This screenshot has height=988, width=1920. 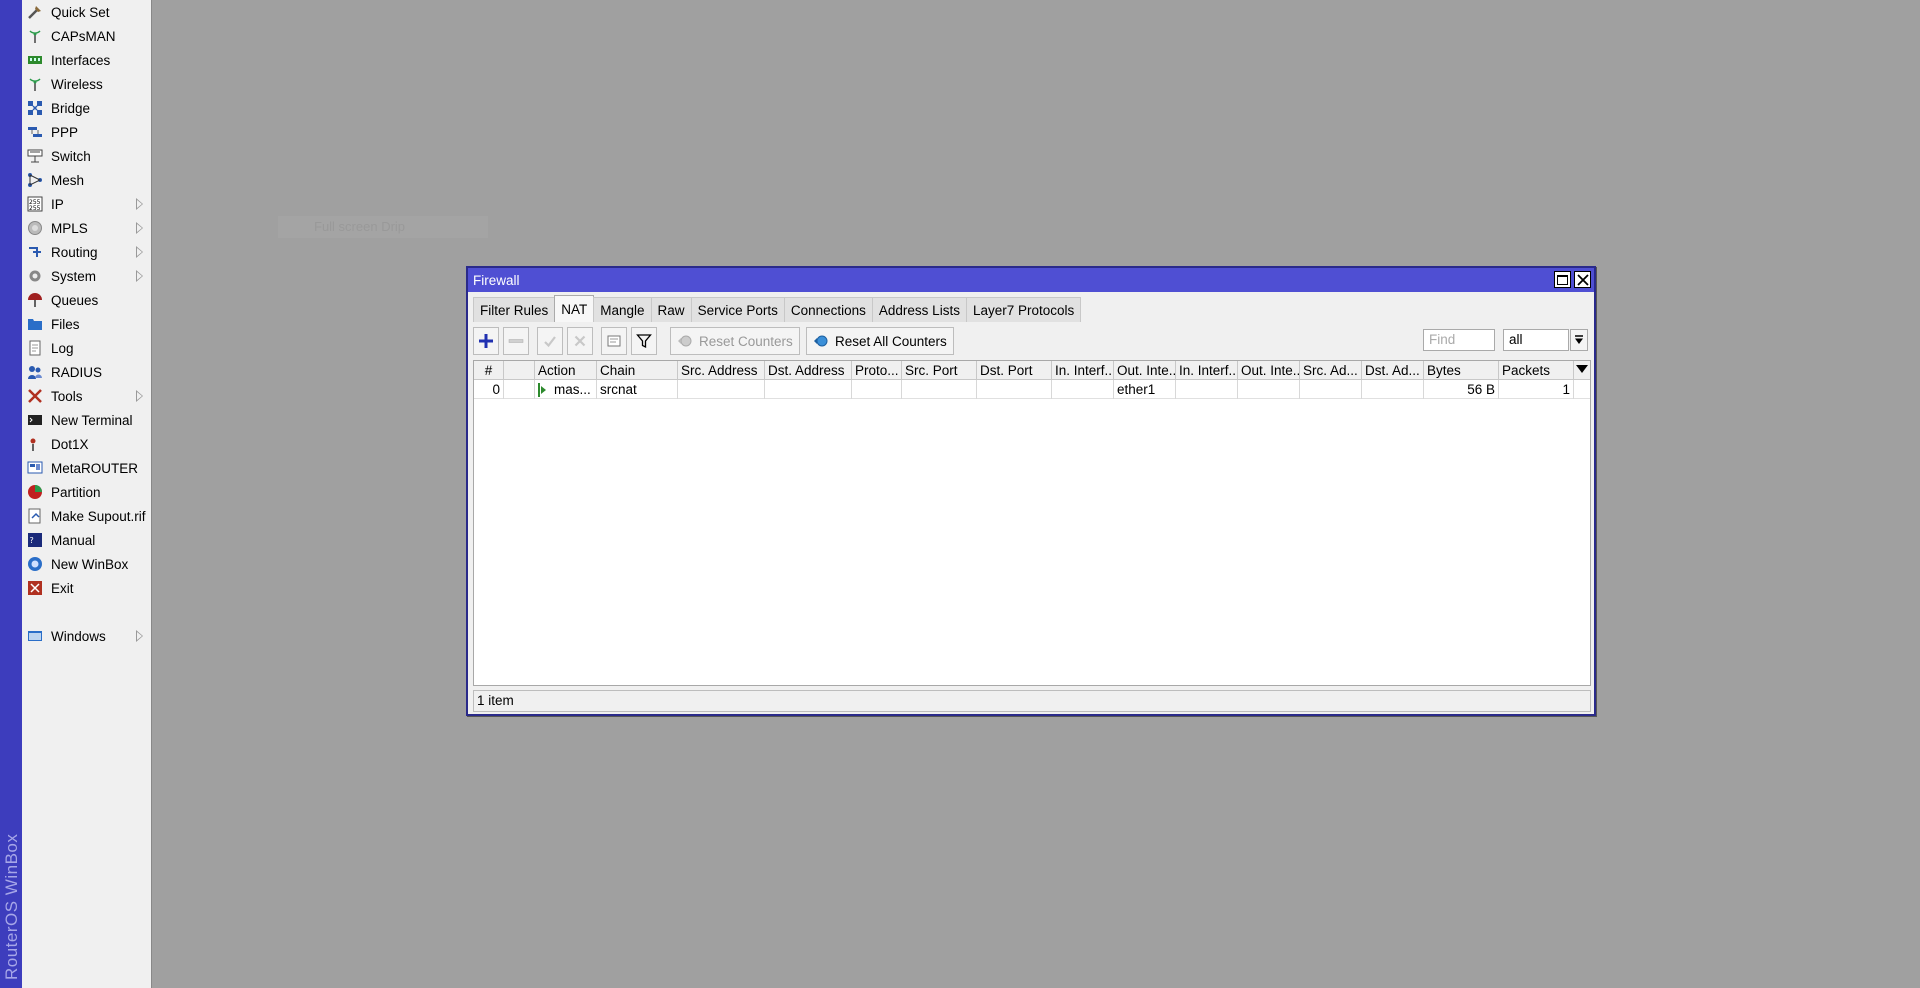 What do you see at coordinates (35, 372) in the screenshot?
I see `radius-icon` at bounding box center [35, 372].